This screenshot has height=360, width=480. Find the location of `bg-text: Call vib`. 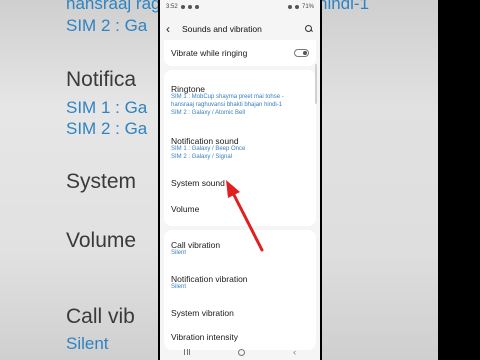

bg-text: Call vib is located at coordinates (100, 316).